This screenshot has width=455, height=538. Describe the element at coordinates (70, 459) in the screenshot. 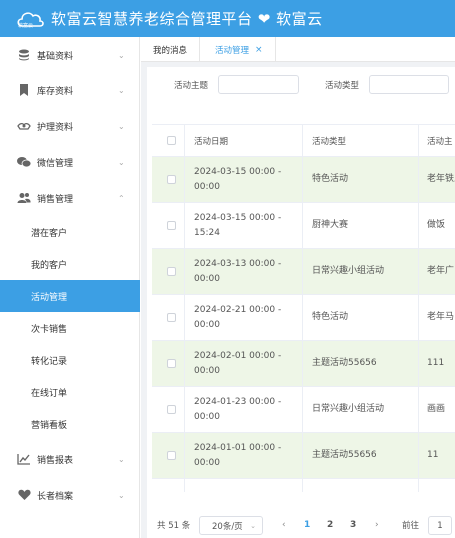

I see `sidebar-item-sales-reports: 销售报表 ⌄` at that location.